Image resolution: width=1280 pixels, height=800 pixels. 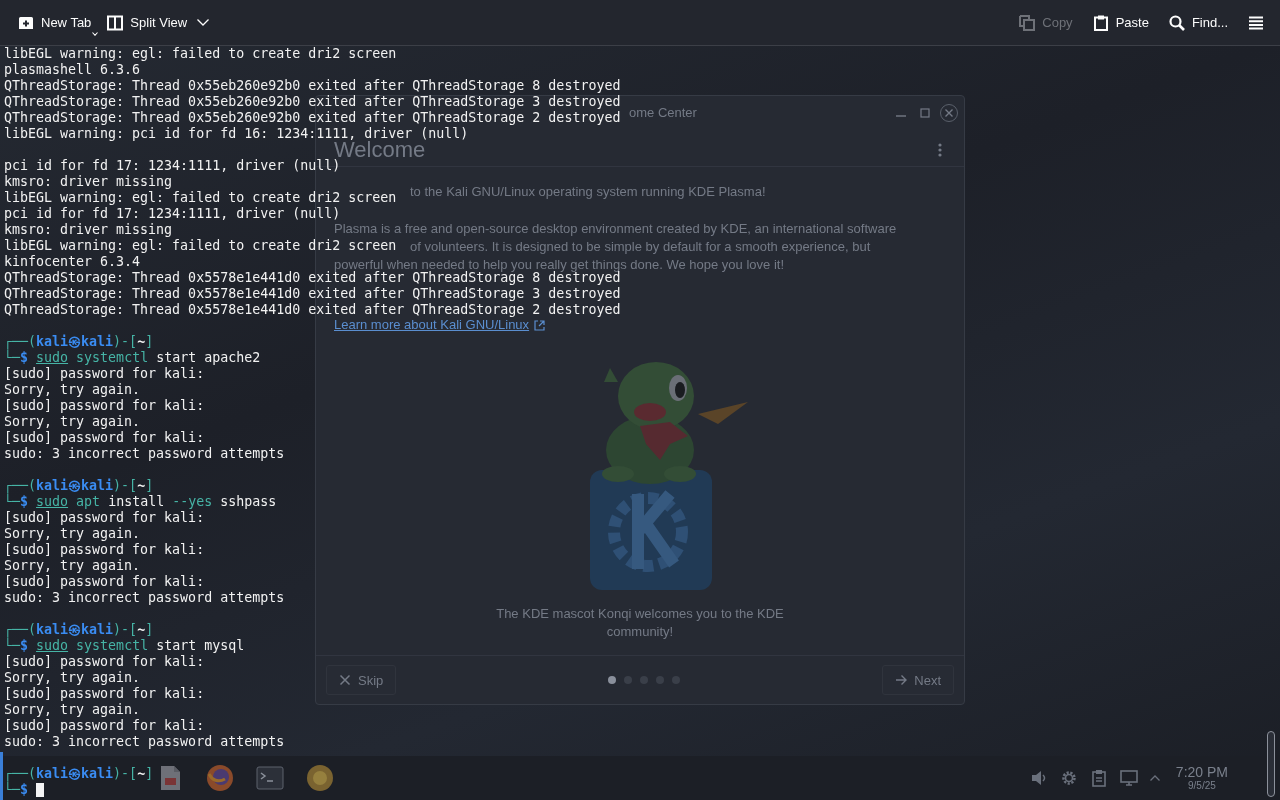 I want to click on prompt-marker, so click(x=1, y=776).